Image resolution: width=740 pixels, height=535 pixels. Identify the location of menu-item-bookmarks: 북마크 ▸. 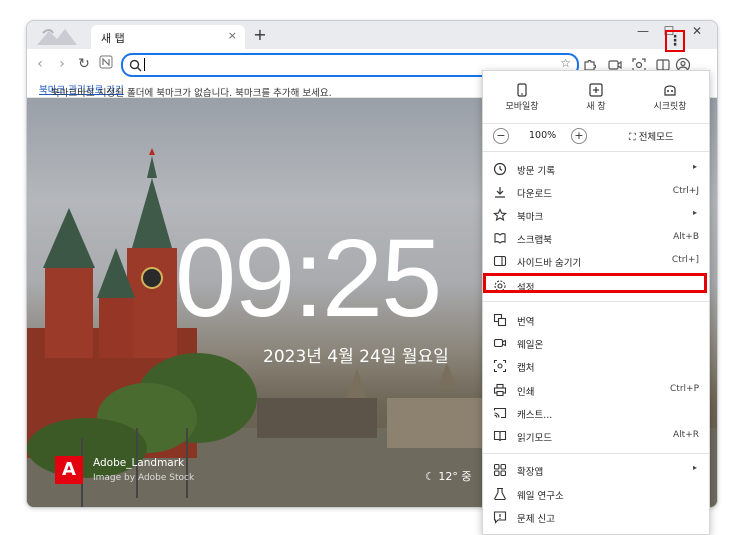
(596, 215).